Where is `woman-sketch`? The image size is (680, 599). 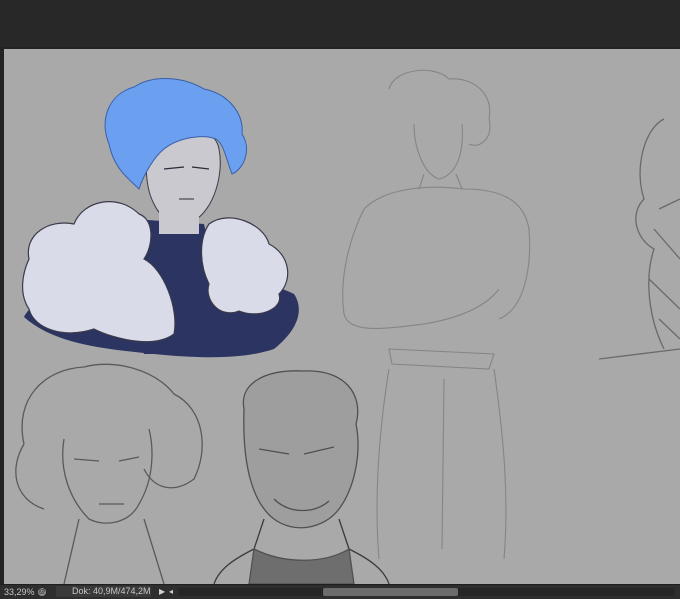 woman-sketch is located at coordinates (109, 473).